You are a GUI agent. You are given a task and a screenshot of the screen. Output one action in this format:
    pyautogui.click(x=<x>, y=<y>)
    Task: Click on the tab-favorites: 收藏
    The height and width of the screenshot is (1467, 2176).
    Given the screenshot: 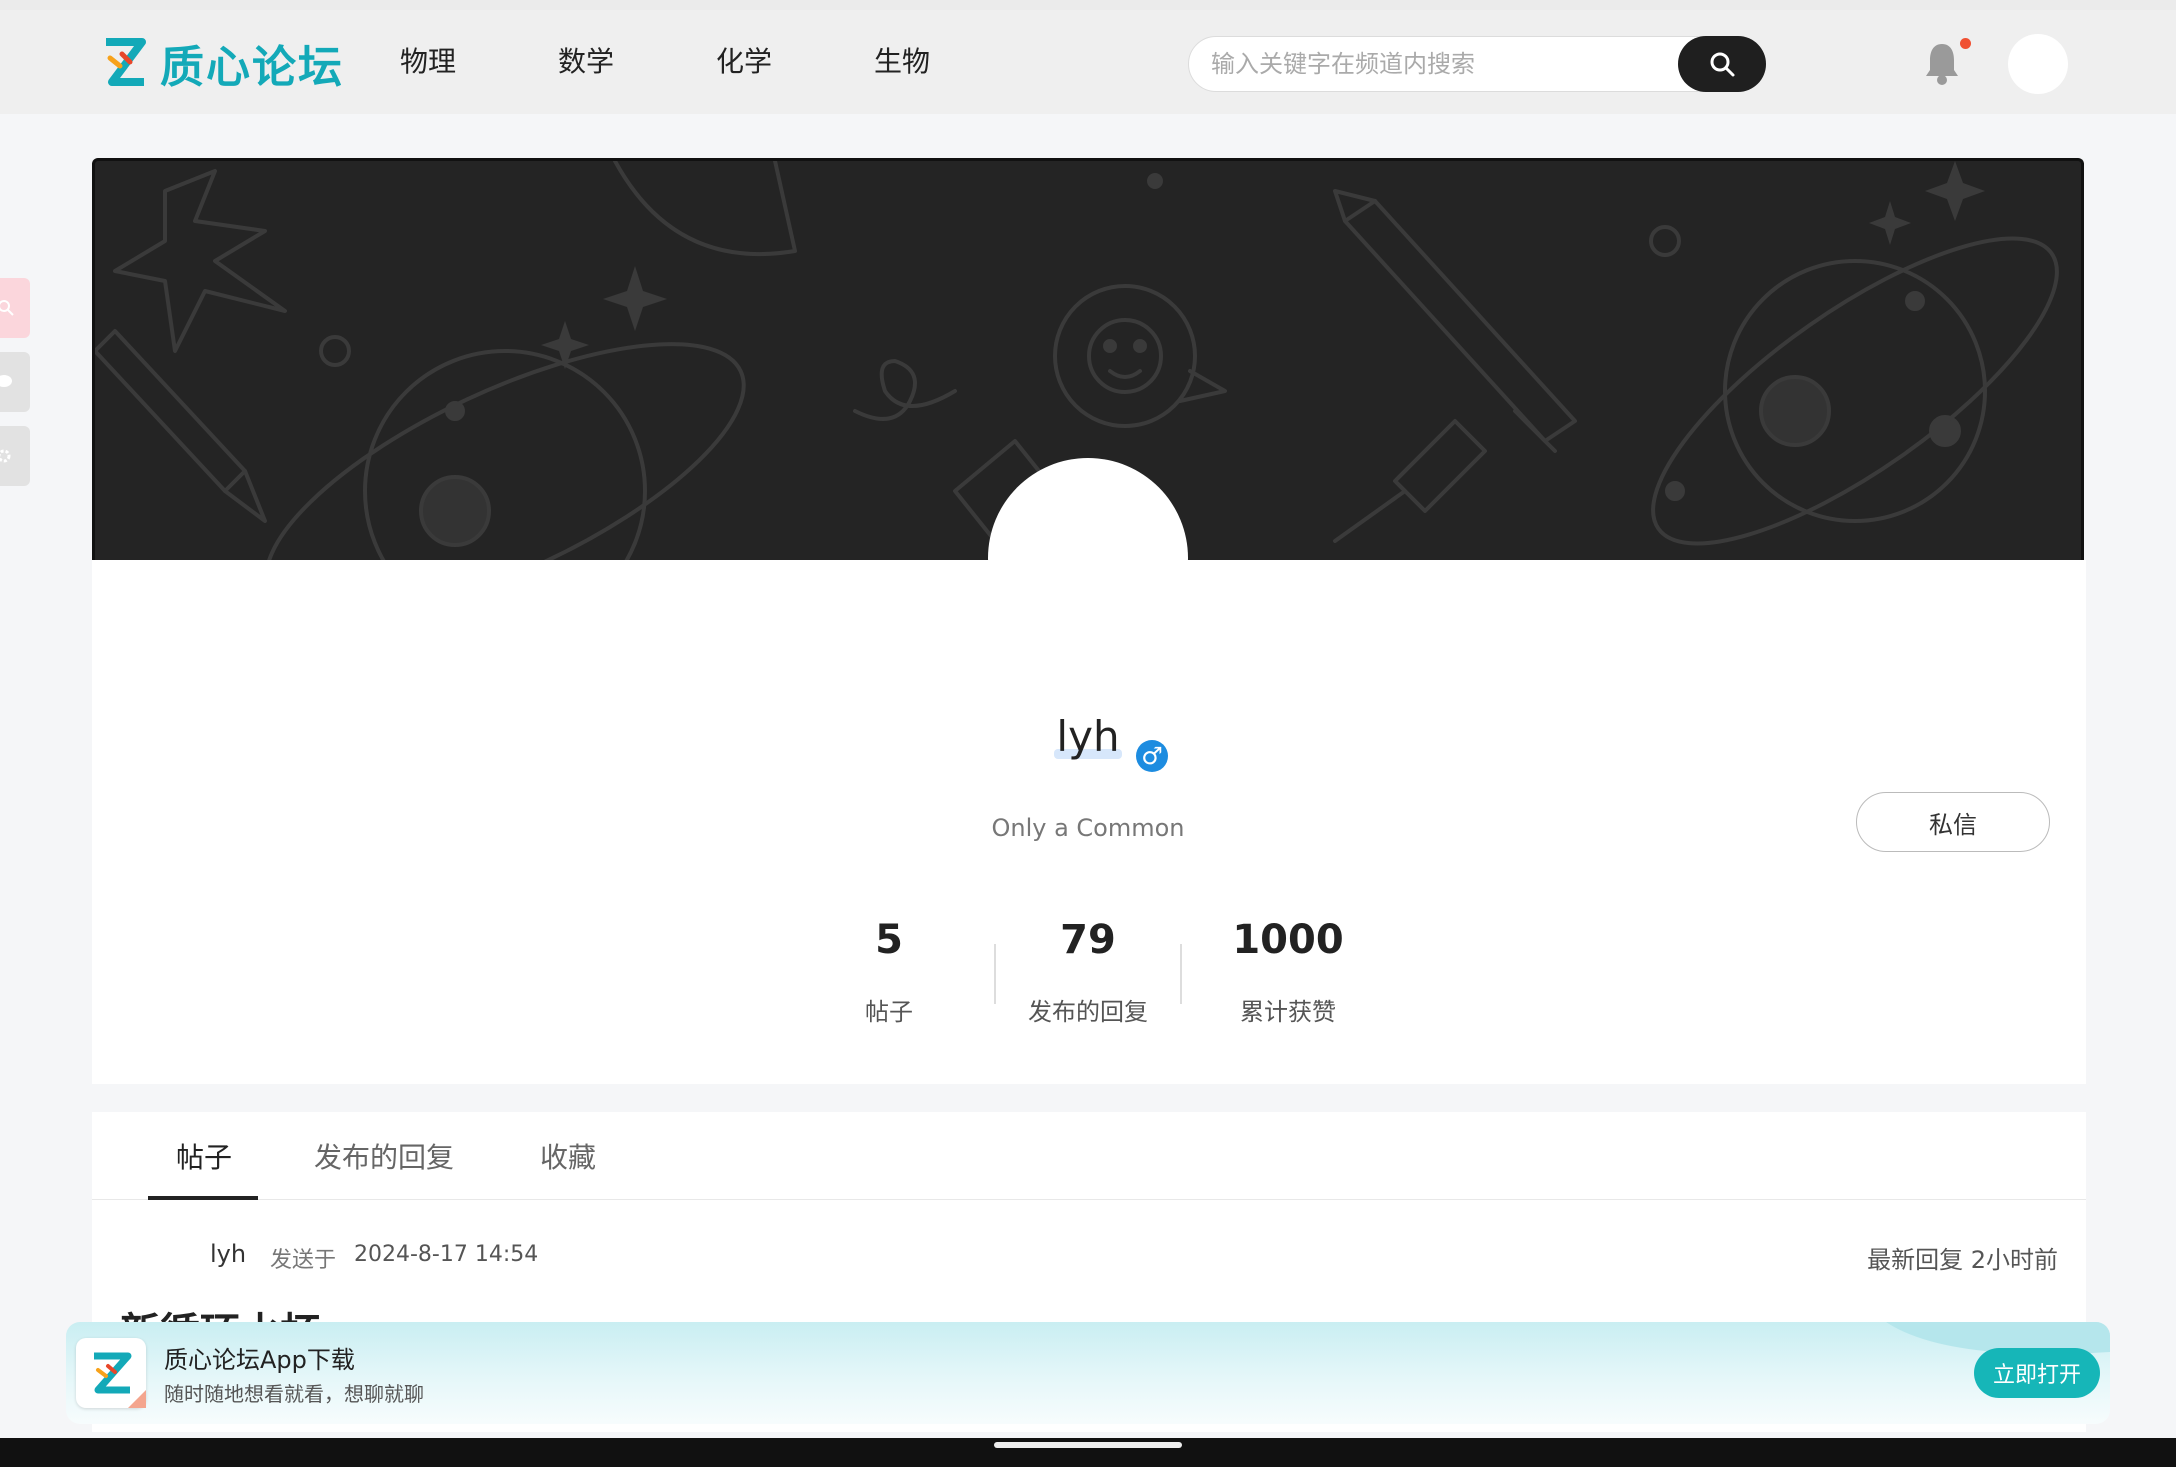 What is the action you would take?
    pyautogui.click(x=568, y=1156)
    